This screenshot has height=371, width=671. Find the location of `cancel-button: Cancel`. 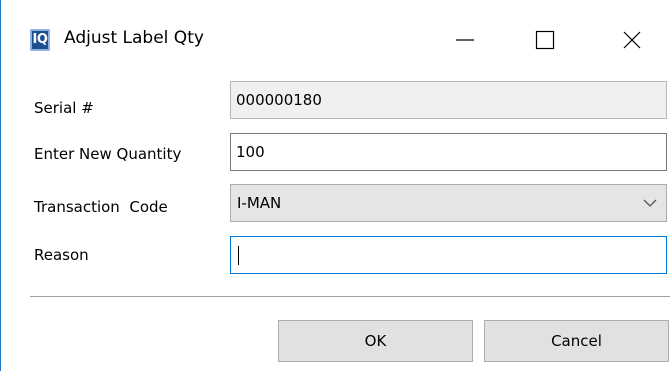

cancel-button: Cancel is located at coordinates (576, 341).